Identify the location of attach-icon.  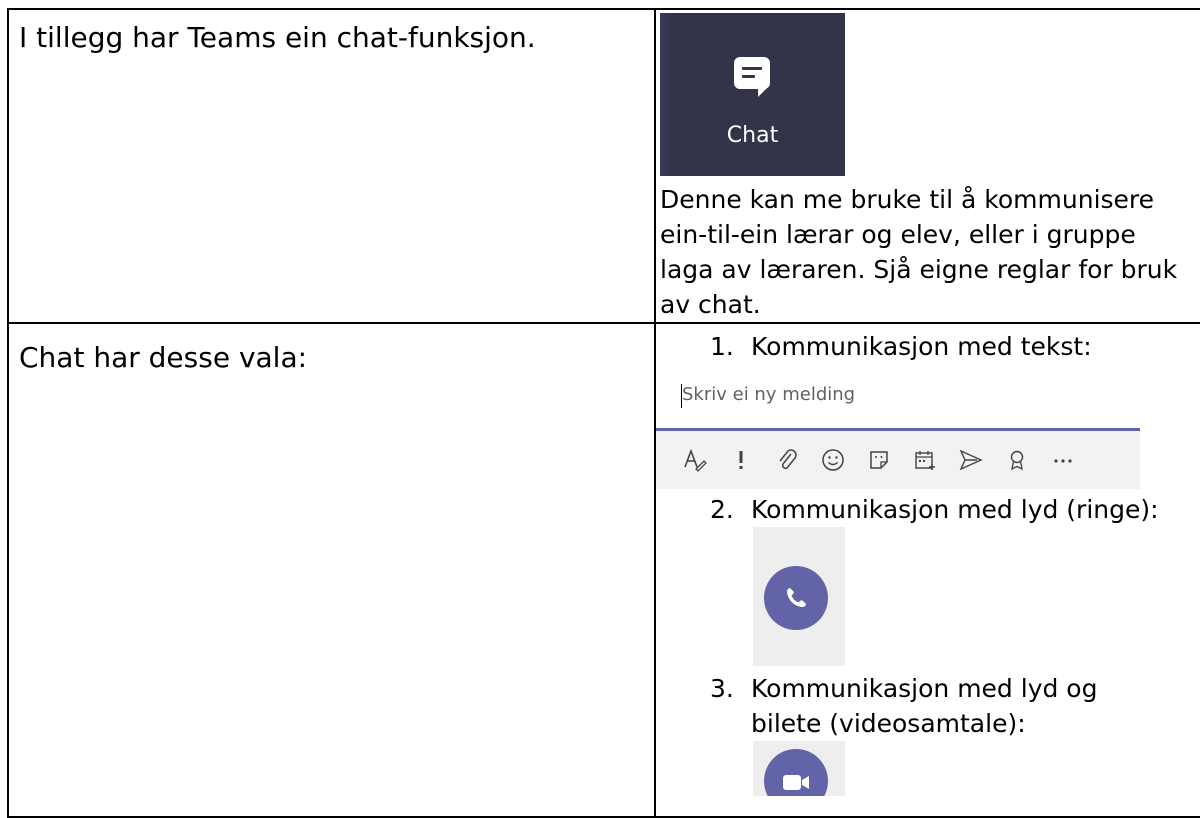
(787, 460).